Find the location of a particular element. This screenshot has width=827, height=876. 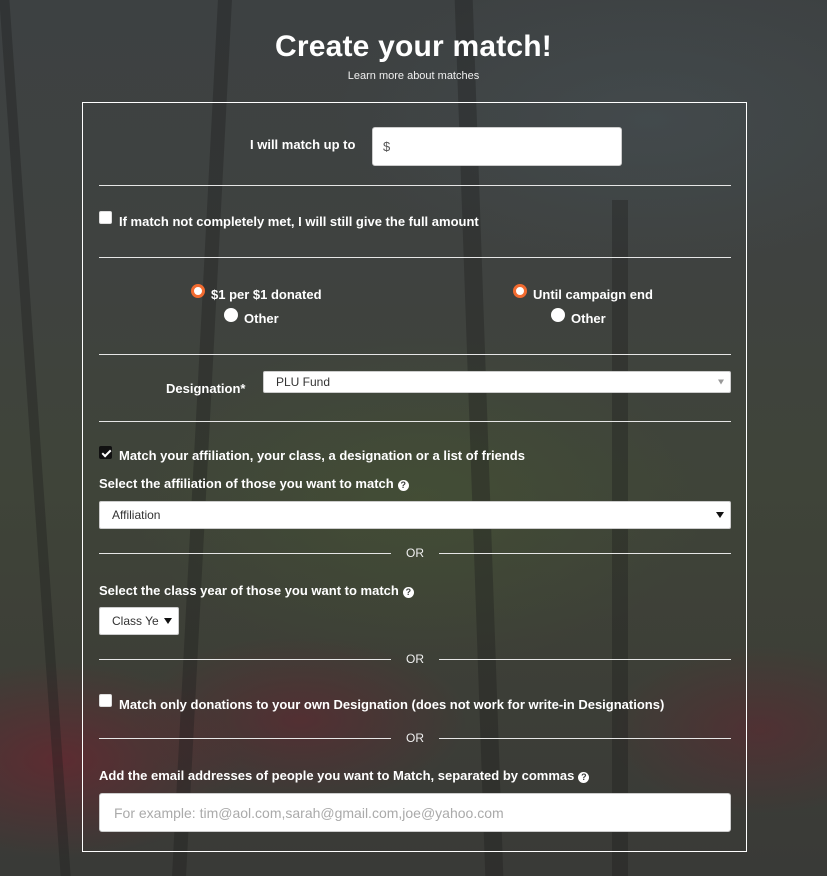

affiliation-selected-value: Affiliation is located at coordinates (136, 515).